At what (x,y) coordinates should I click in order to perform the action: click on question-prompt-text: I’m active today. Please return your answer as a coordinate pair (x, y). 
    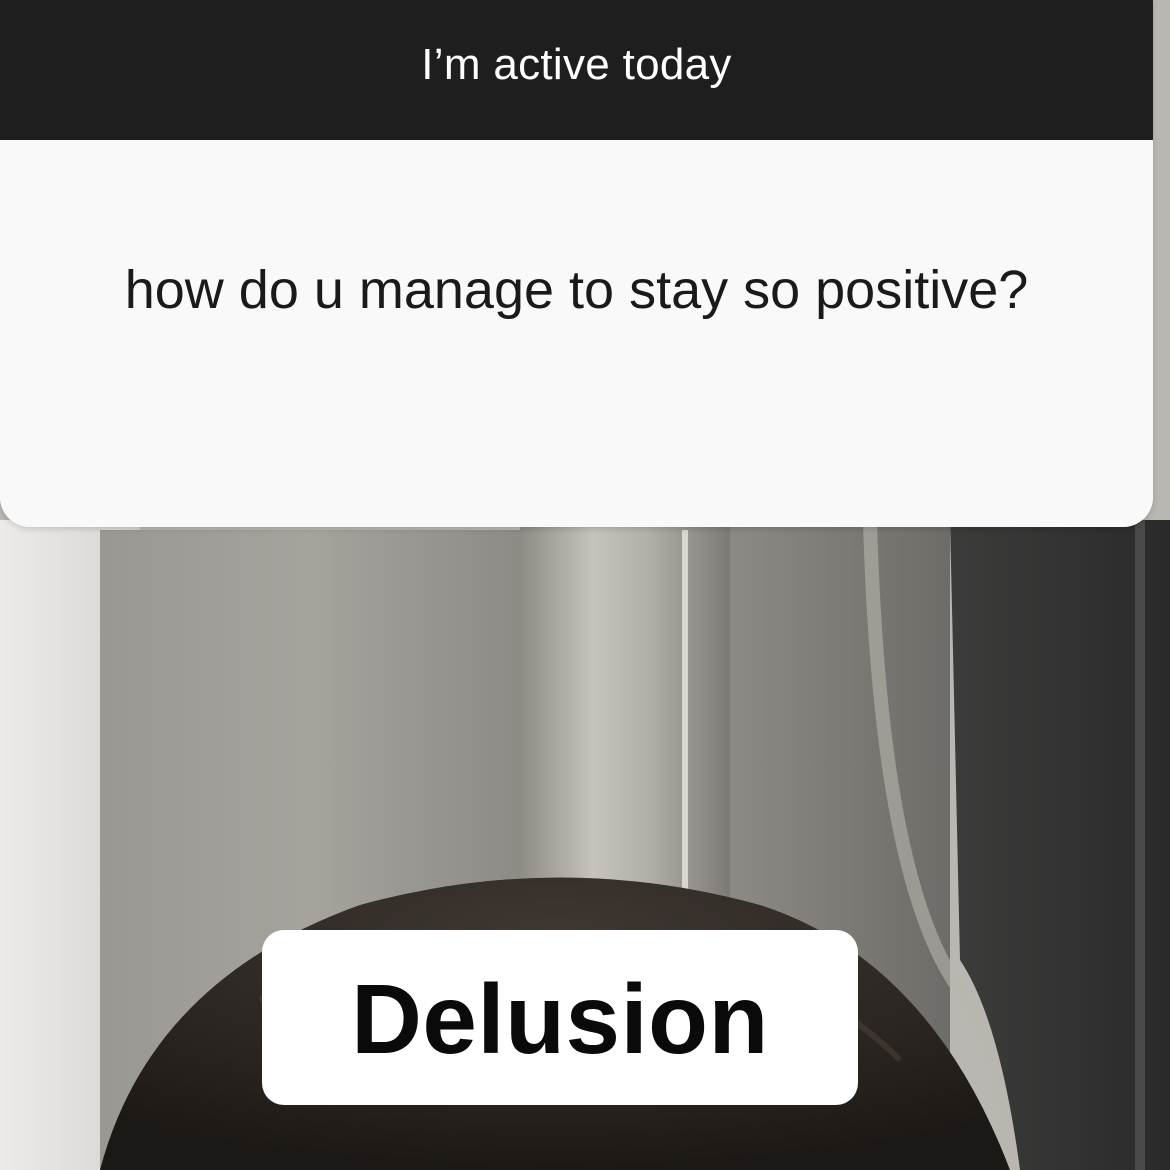
    Looking at the image, I should click on (576, 64).